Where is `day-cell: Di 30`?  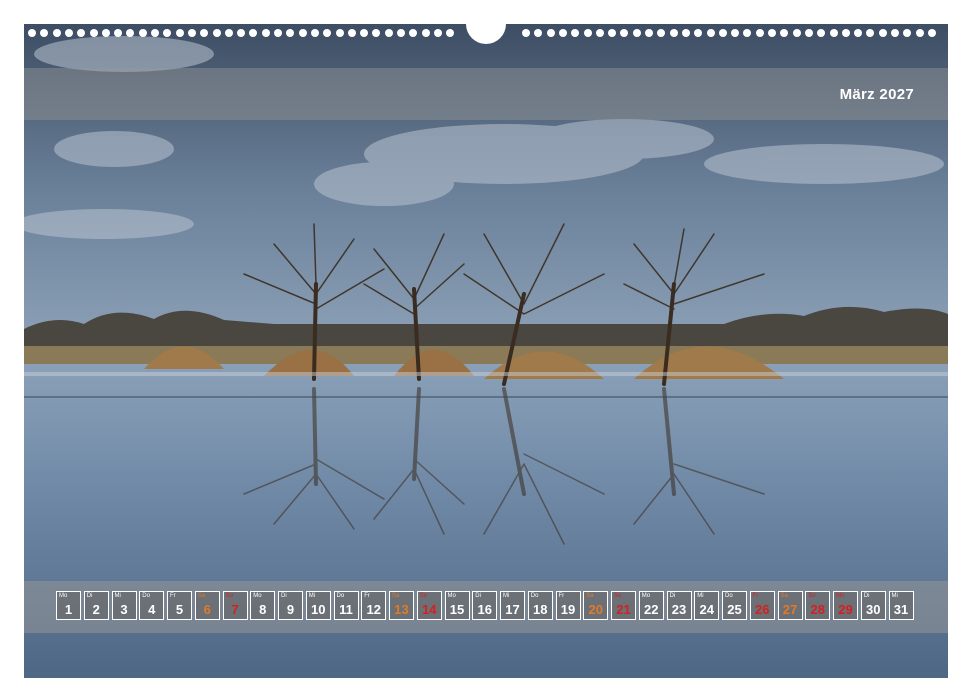
day-cell: Di 30 is located at coordinates (873, 605).